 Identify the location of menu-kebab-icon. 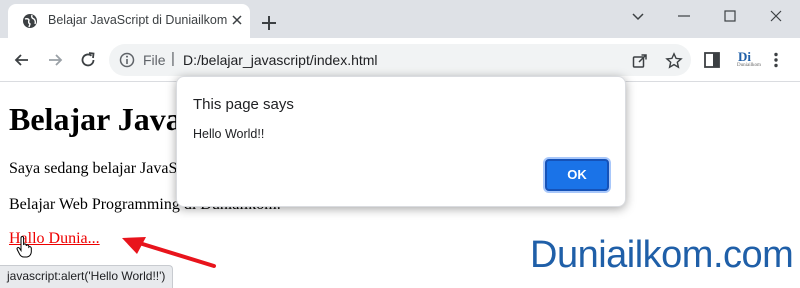
(776, 60).